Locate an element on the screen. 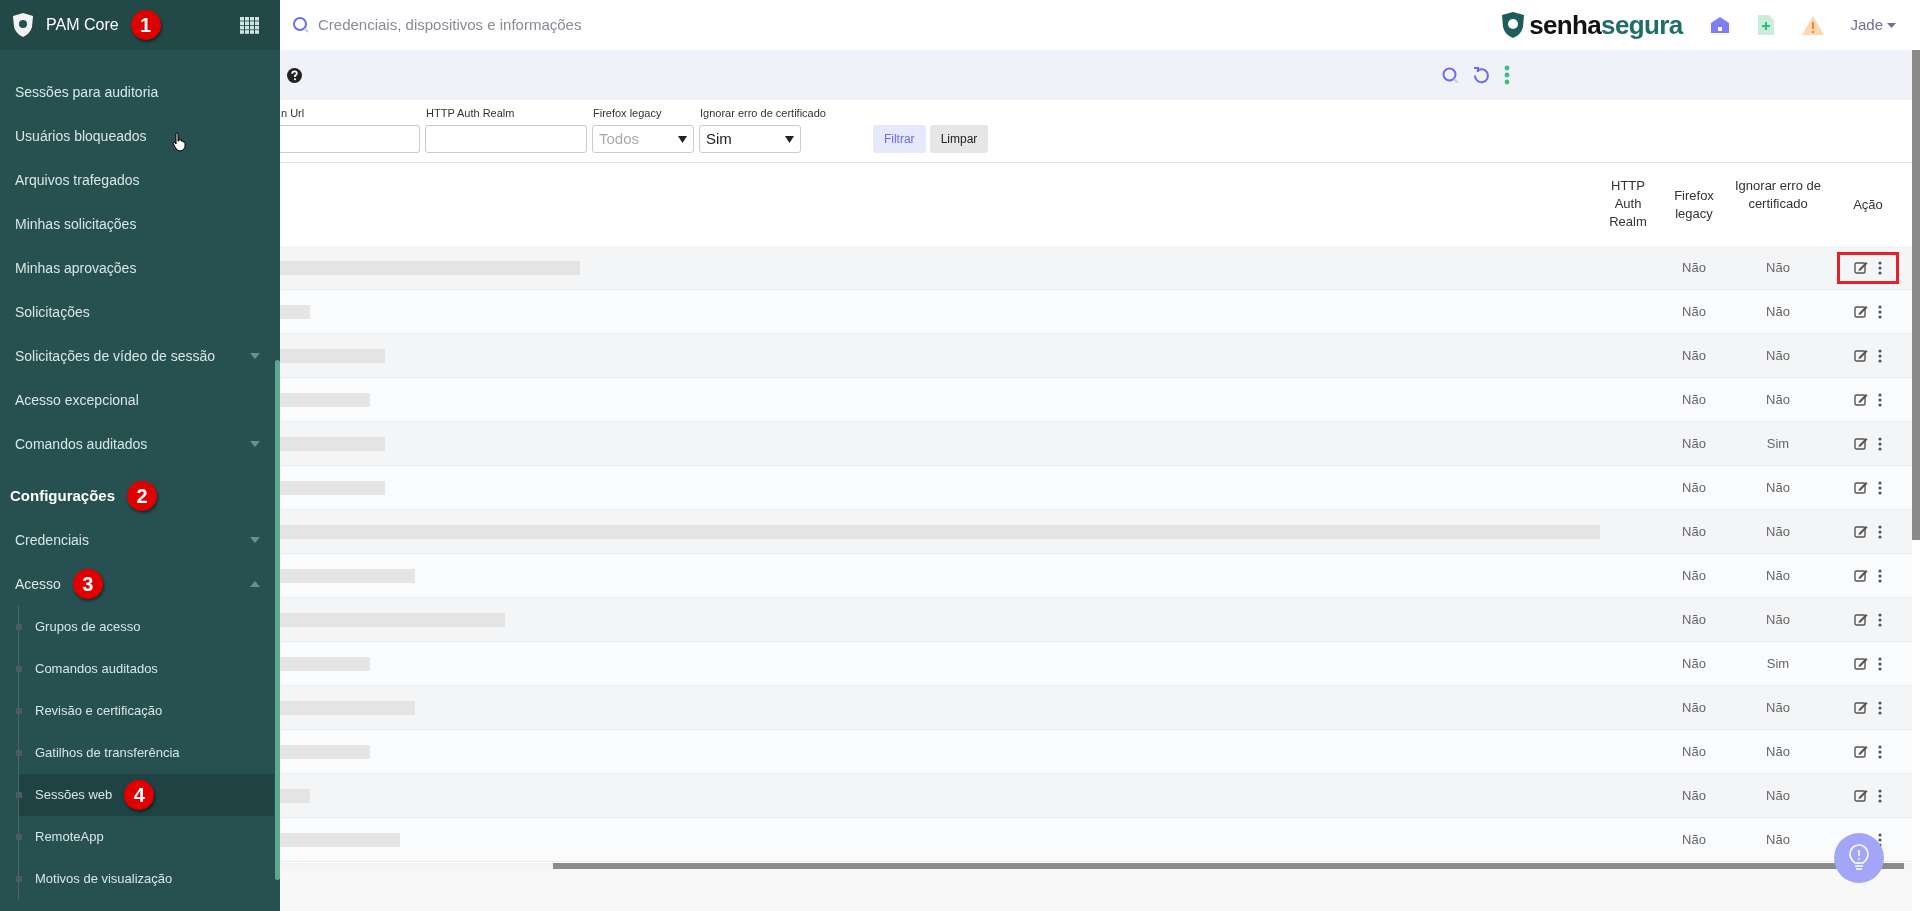 Image resolution: width=1920 pixels, height=911 pixels. clear-button: Limpar is located at coordinates (959, 139).